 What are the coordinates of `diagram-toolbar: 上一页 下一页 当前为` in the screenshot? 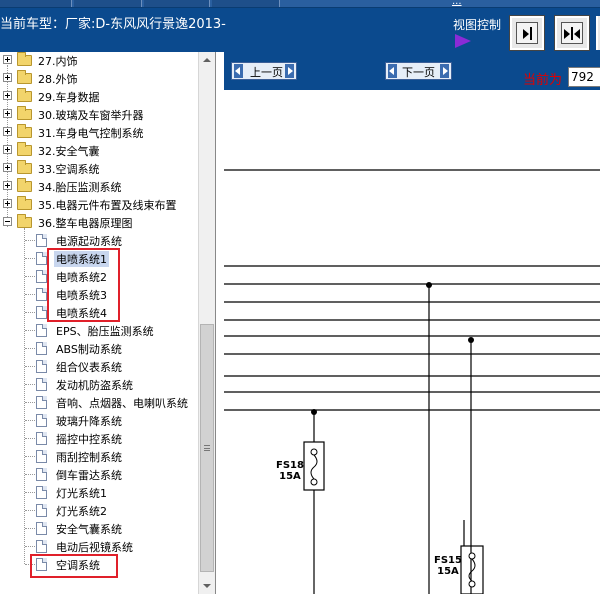 It's located at (412, 71).